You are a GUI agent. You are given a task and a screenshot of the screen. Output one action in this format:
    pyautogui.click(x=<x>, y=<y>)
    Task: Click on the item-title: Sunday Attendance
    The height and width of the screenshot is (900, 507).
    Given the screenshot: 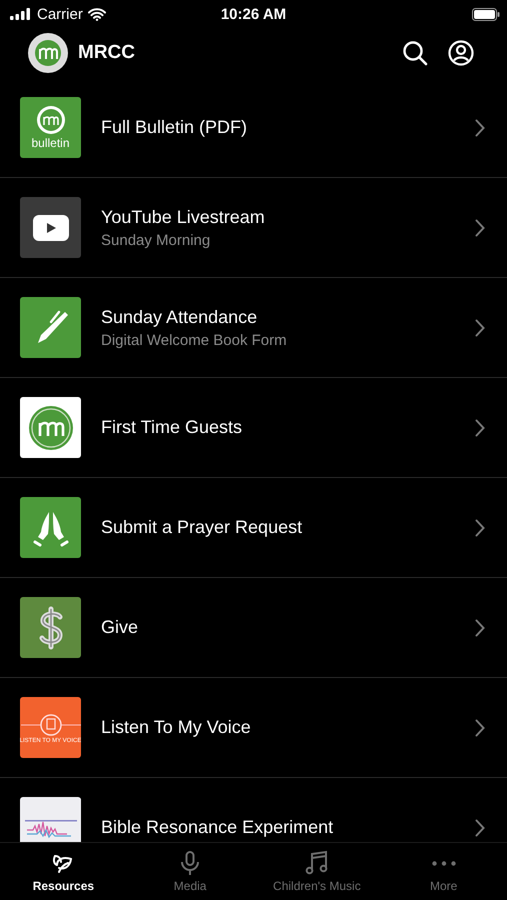 What is the action you would take?
    pyautogui.click(x=179, y=317)
    